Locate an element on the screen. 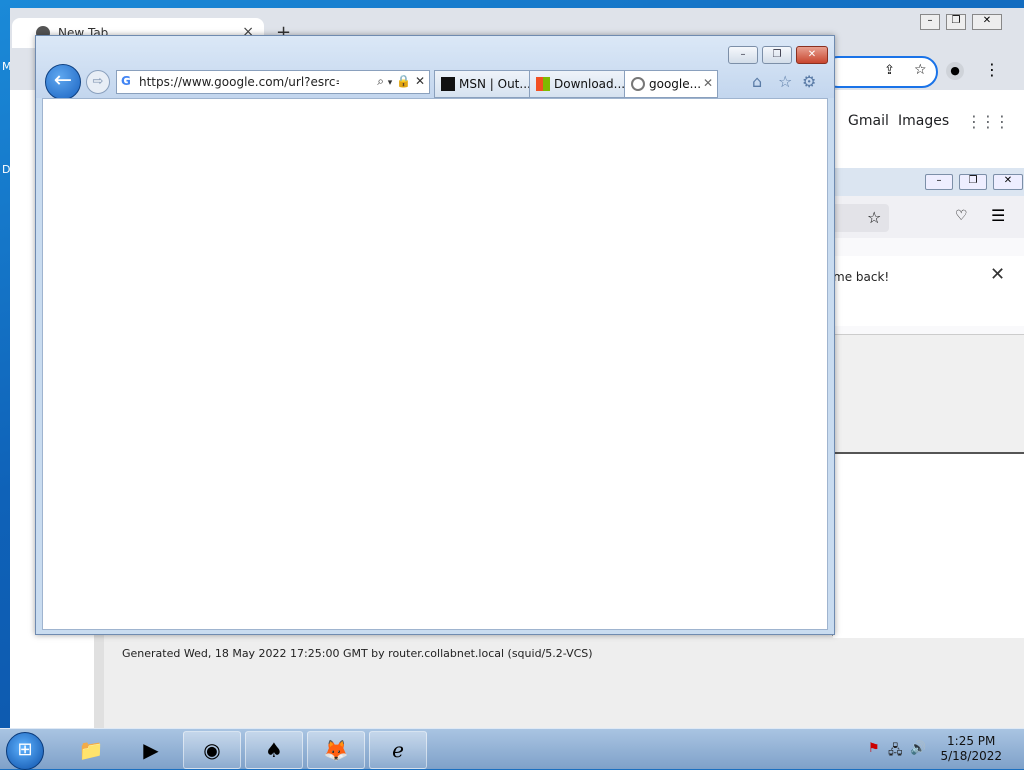 The width and height of the screenshot is (1024, 770). clock-time: 1:25 PM is located at coordinates (971, 741).